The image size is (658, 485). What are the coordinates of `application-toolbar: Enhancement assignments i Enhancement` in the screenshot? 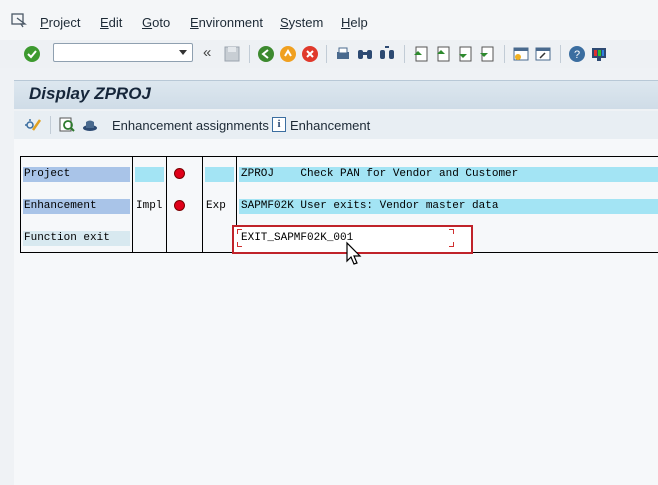 It's located at (336, 125).